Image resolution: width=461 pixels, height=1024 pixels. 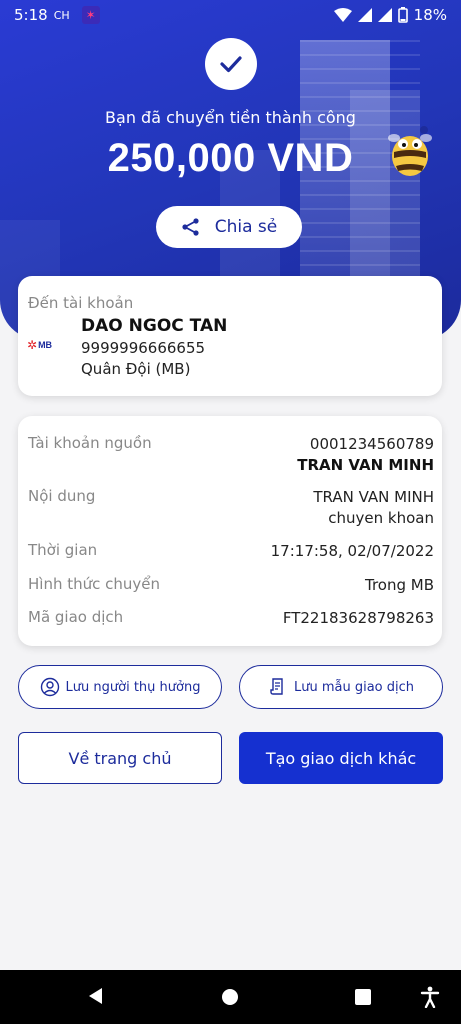 I want to click on detail-row-time: Thời gian 17:17:58, 02/07/2022, so click(x=231, y=551).